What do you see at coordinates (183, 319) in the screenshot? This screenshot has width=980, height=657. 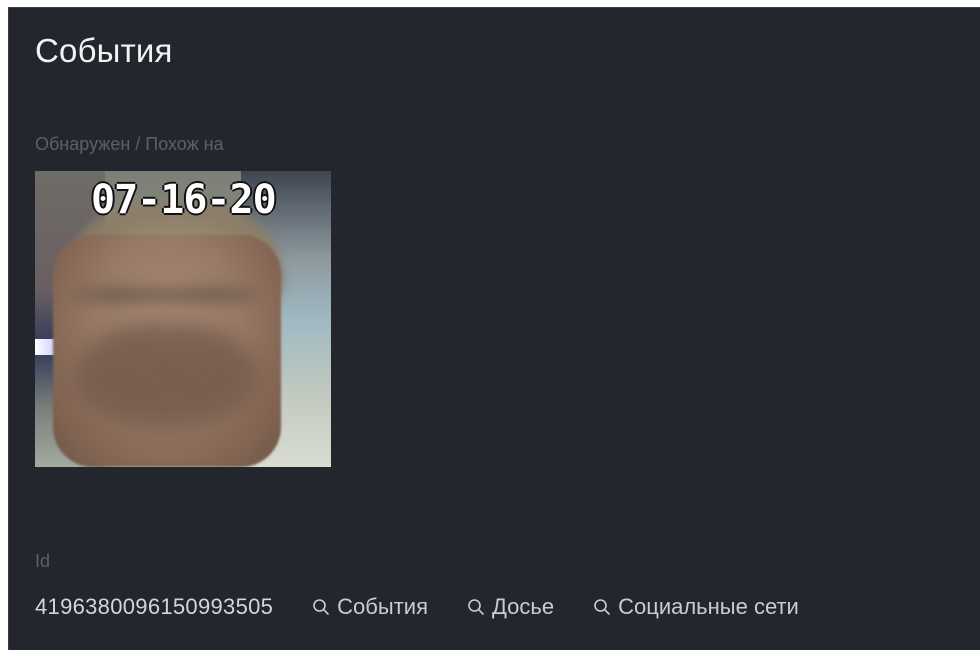 I see `face-thumbnail: 07-16-20` at bounding box center [183, 319].